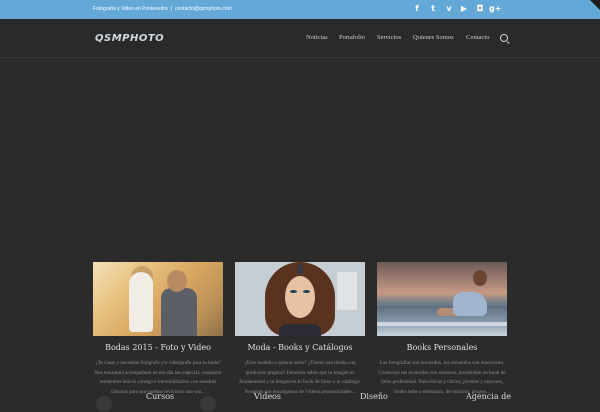  What do you see at coordinates (495, 9) in the screenshot?
I see `google-plus-icon: g+` at bounding box center [495, 9].